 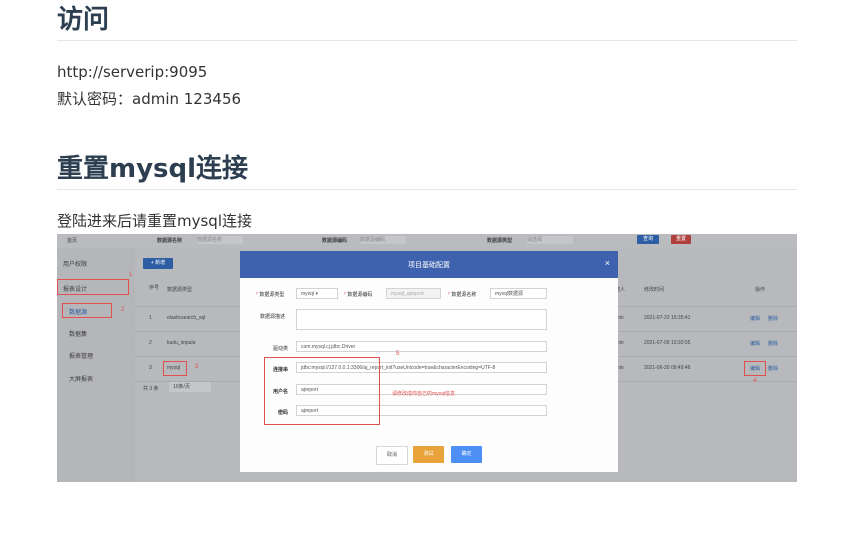 I want to click on code-label: * 数据源编码, so click(x=358, y=295).